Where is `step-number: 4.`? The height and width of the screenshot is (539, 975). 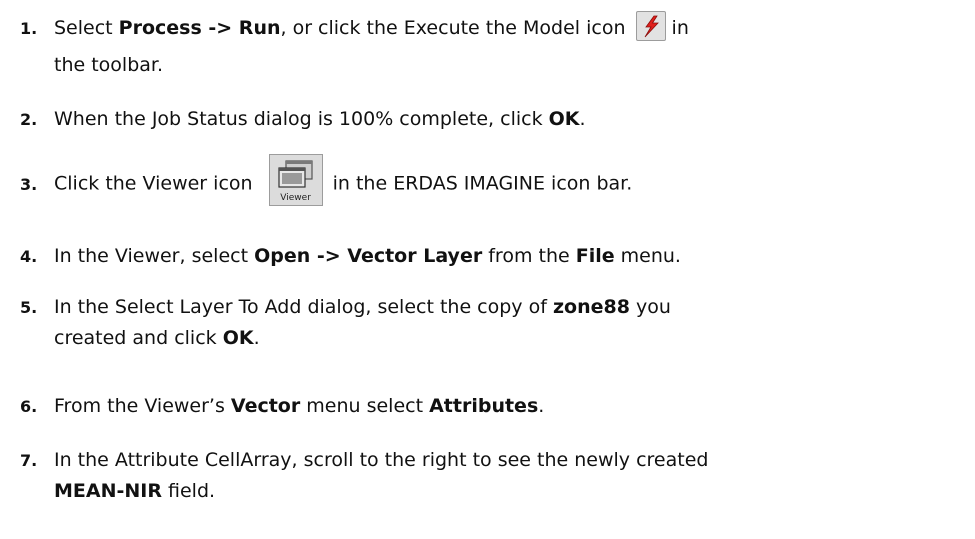
step-number: 4. is located at coordinates (29, 256).